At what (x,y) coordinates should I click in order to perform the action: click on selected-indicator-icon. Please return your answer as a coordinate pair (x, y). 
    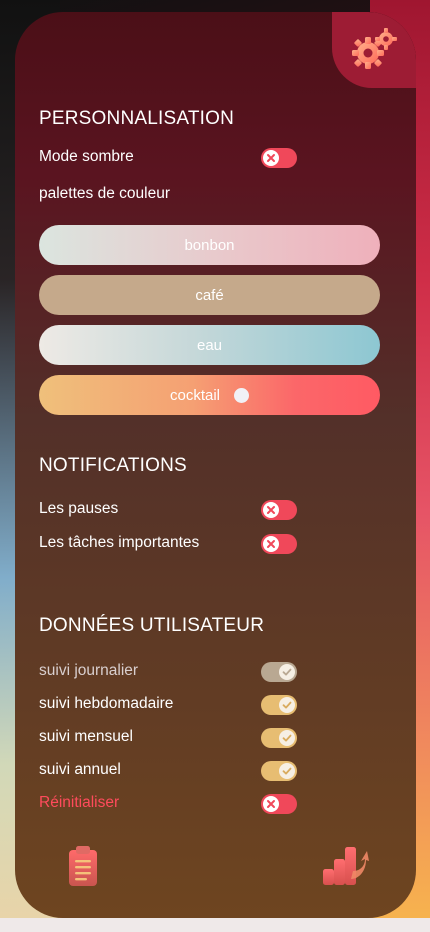
    Looking at the image, I should click on (242, 395).